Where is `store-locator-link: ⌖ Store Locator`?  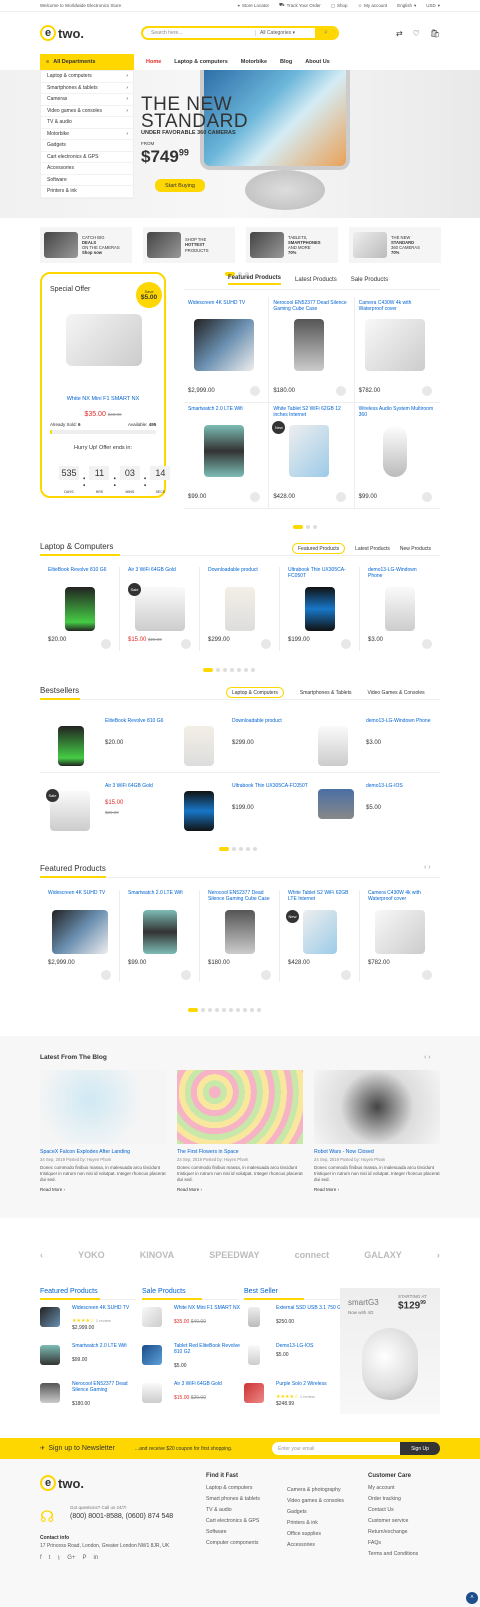 store-locator-link: ⌖ Store Locator is located at coordinates (253, 5).